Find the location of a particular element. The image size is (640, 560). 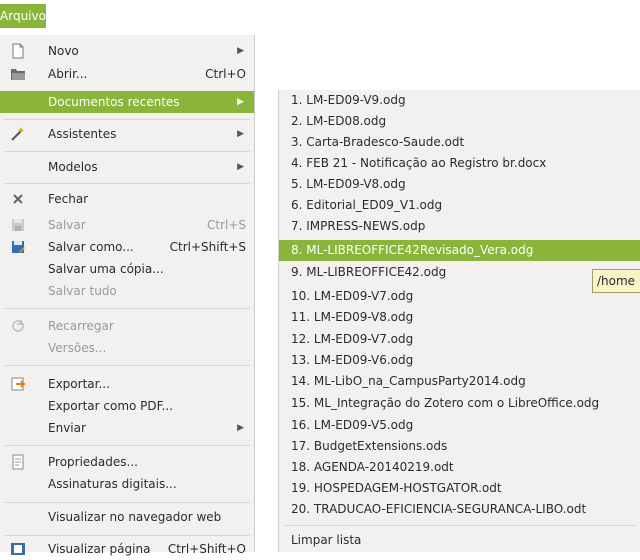

recent-item-label: 6. Editorial_ED09_V1.odg is located at coordinates (367, 205).